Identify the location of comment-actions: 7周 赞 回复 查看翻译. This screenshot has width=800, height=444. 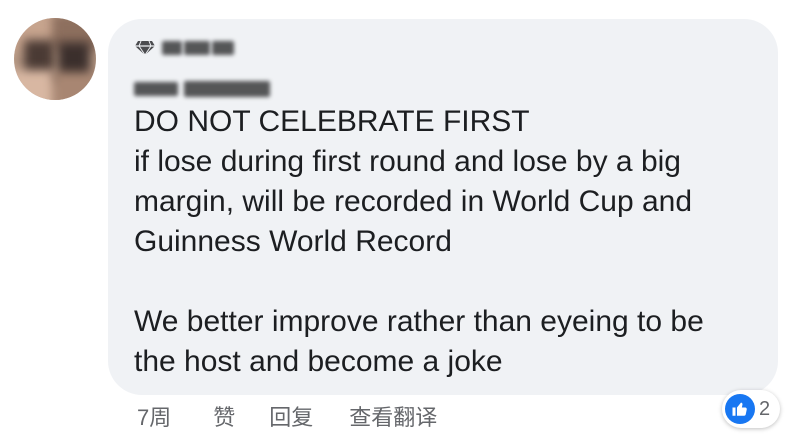
(287, 416).